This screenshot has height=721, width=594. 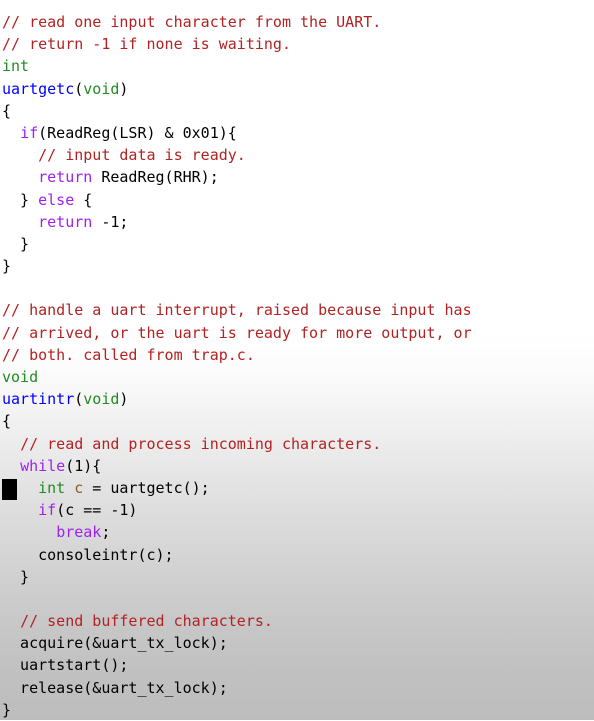 What do you see at coordinates (146, 44) in the screenshot?
I see `code-token-cmt: // return -1 if none is waiting.` at bounding box center [146, 44].